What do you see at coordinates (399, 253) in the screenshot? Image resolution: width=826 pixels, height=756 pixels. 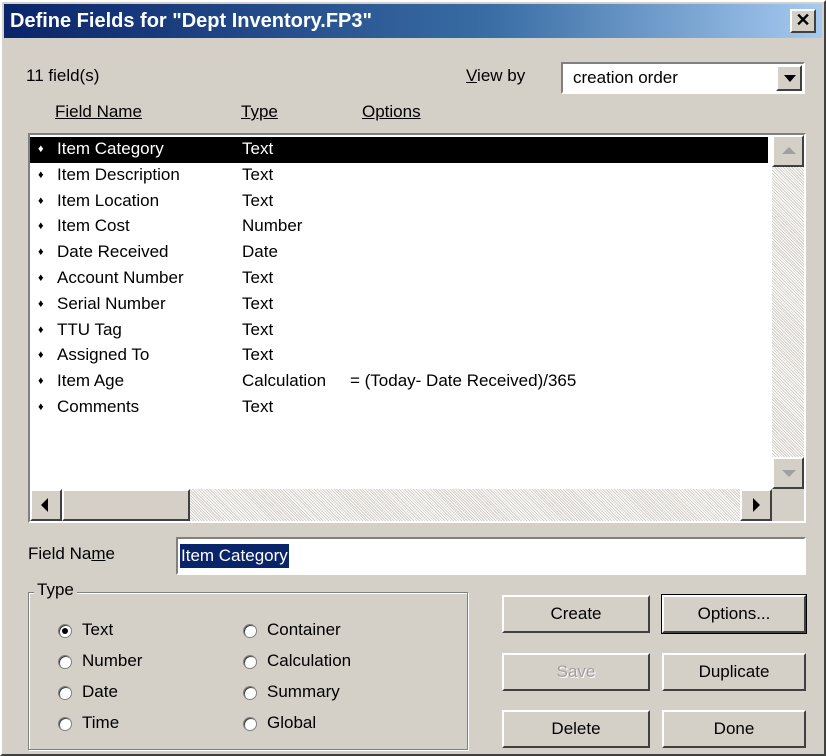 I see `field-row: ♦ Date Received Date` at bounding box center [399, 253].